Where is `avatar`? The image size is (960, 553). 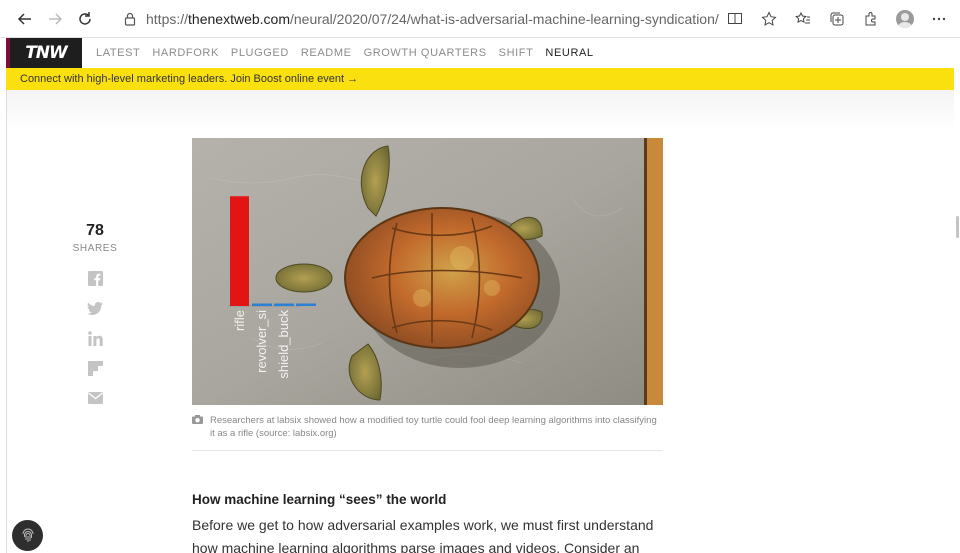 avatar is located at coordinates (905, 19).